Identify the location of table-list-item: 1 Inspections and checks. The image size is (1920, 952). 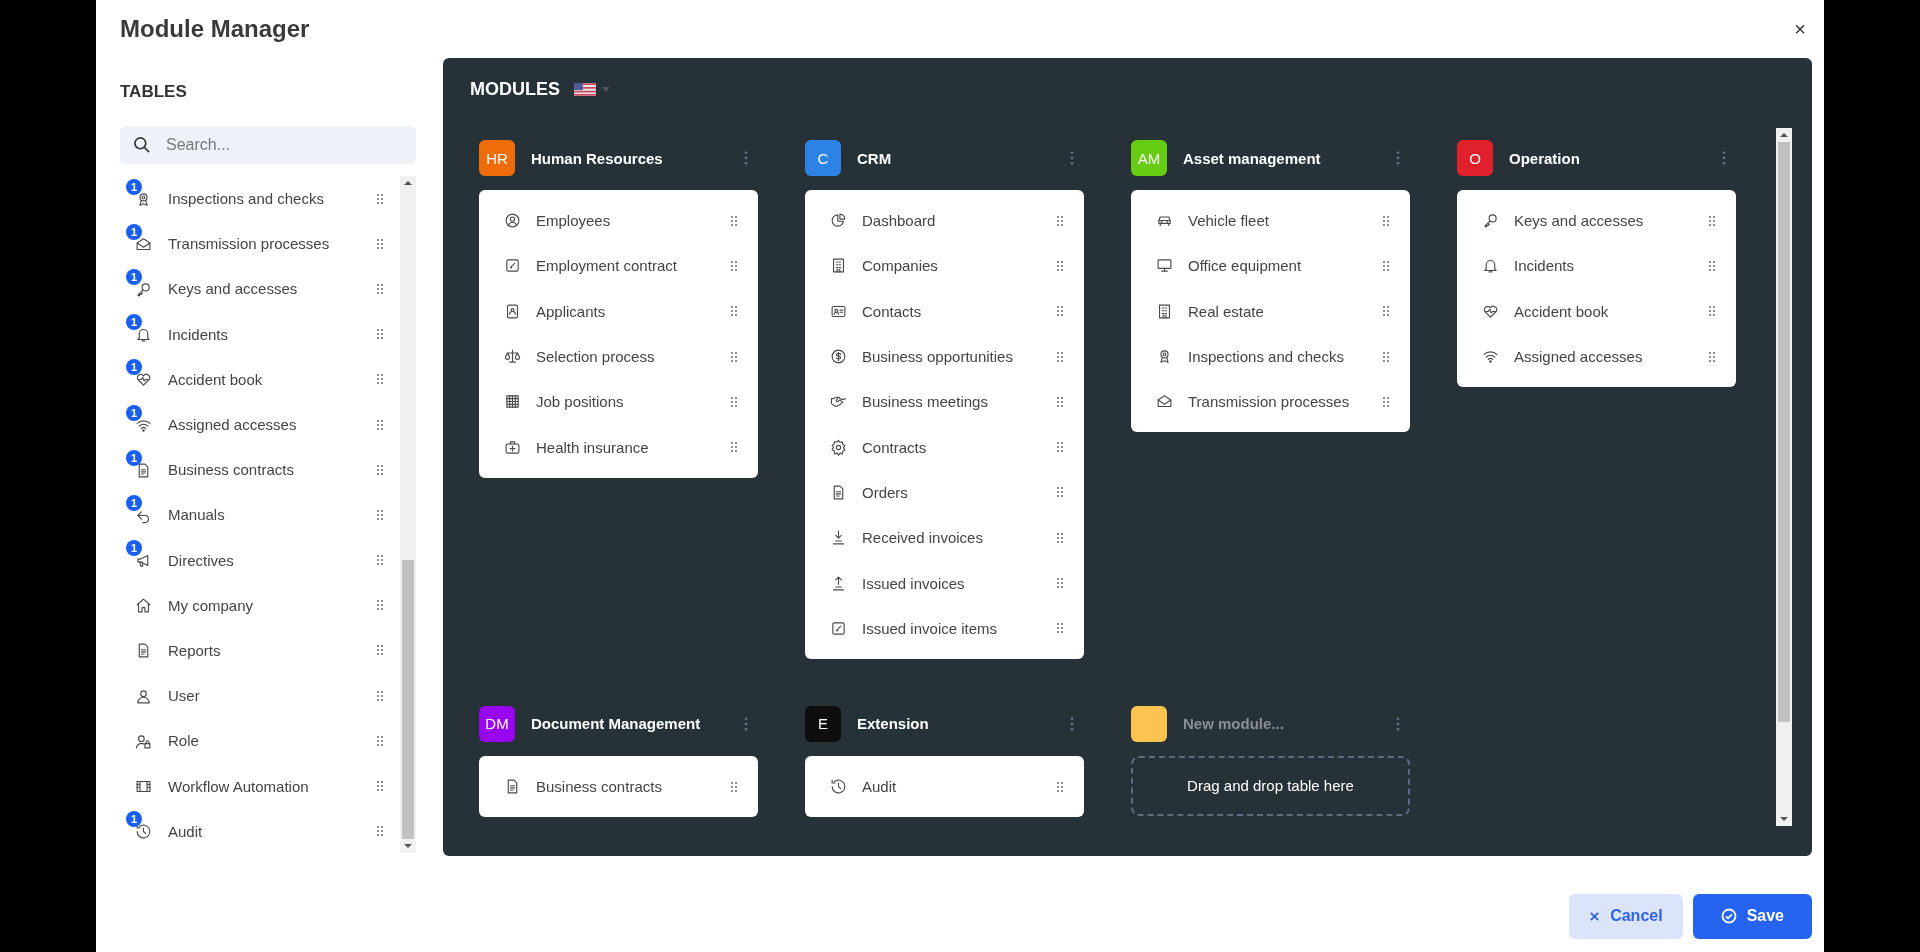
(260, 199).